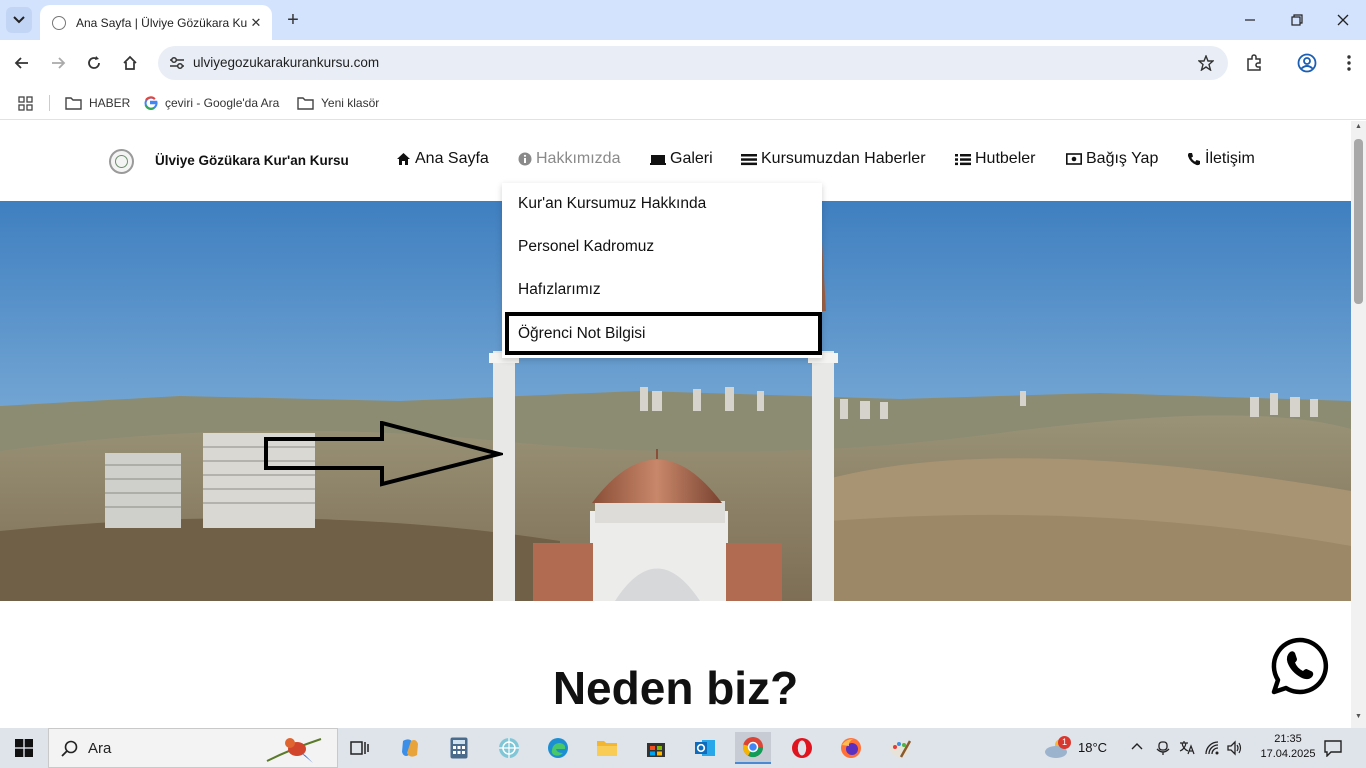  What do you see at coordinates (1193, 159) in the screenshot?
I see `phone-icon` at bounding box center [1193, 159].